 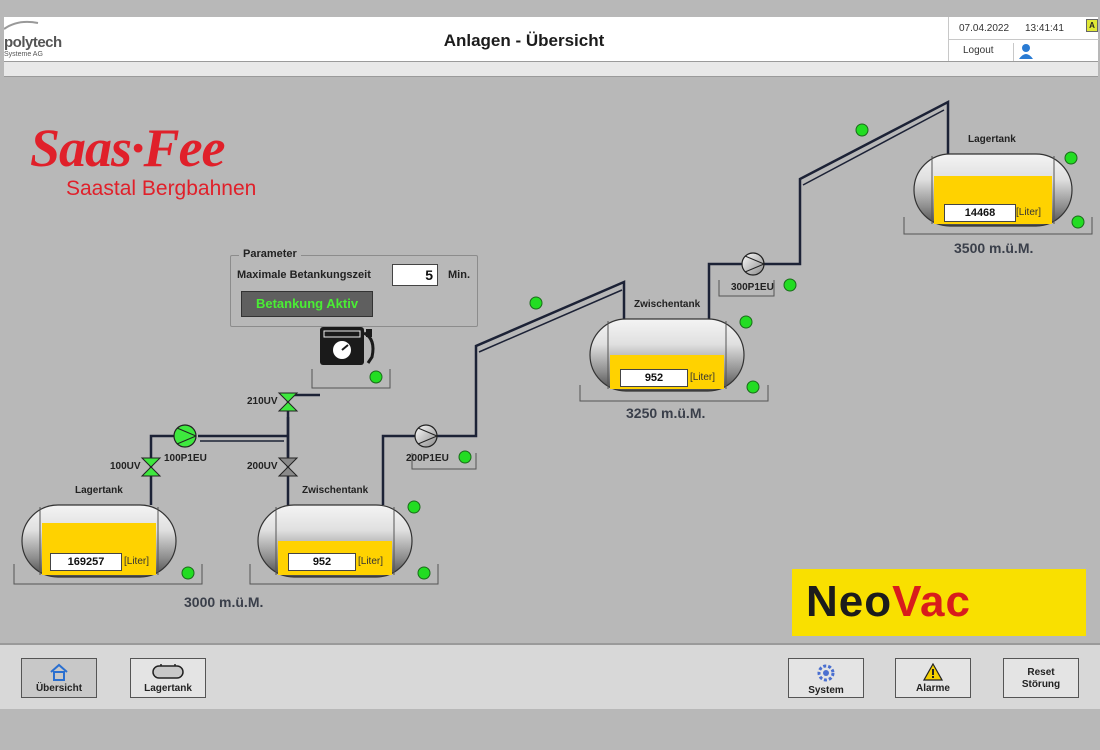 I want to click on altitude-3000: 3000 m.ü.M., so click(x=224, y=602).